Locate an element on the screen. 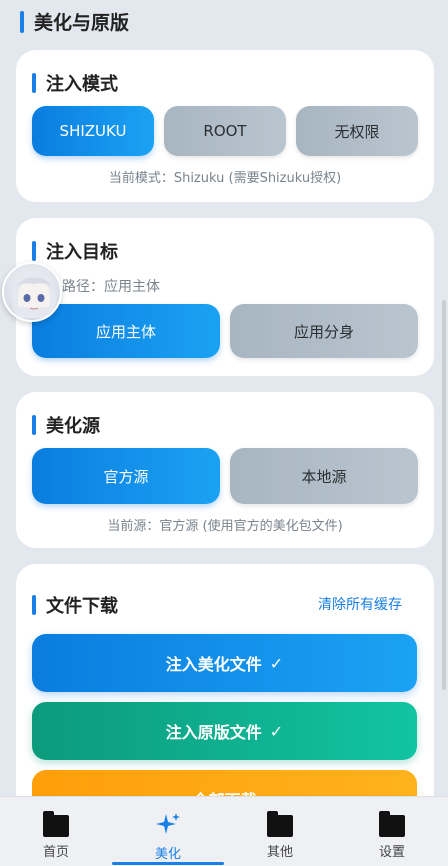 This screenshot has height=866, width=448. nav-active-indicator is located at coordinates (168, 863).